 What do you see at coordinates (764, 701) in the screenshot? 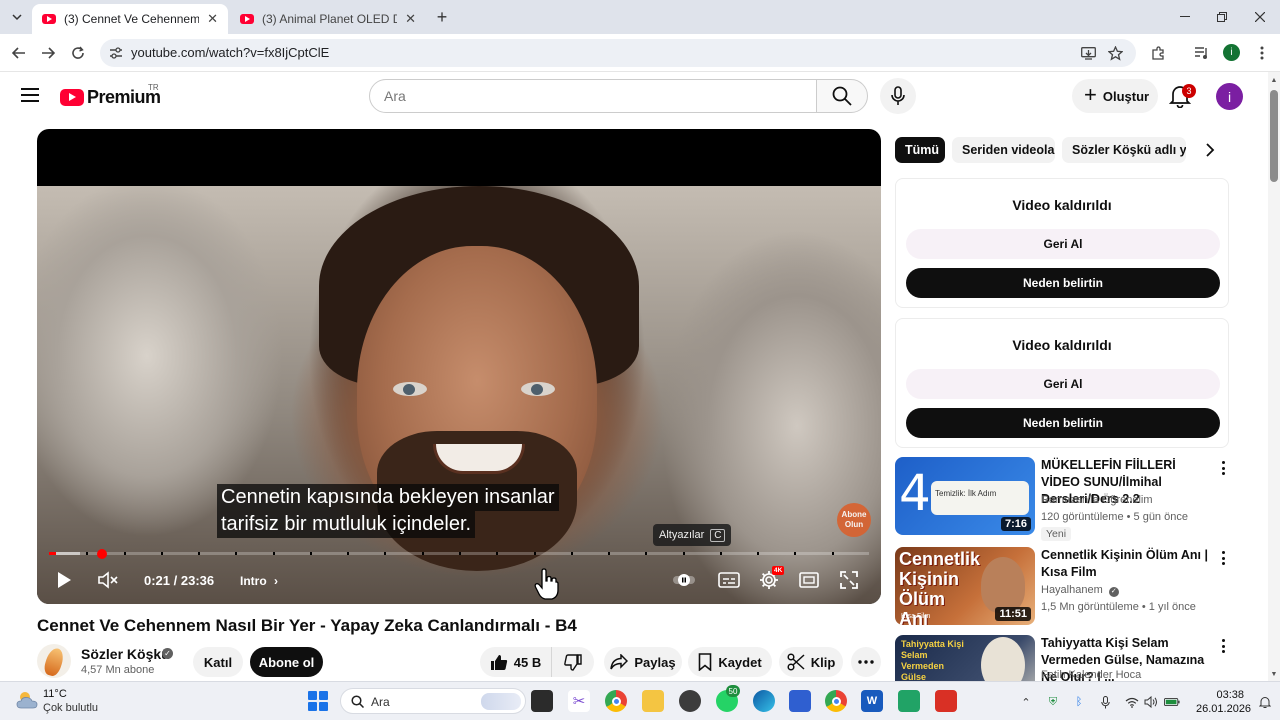
I see `edge-icon` at bounding box center [764, 701].